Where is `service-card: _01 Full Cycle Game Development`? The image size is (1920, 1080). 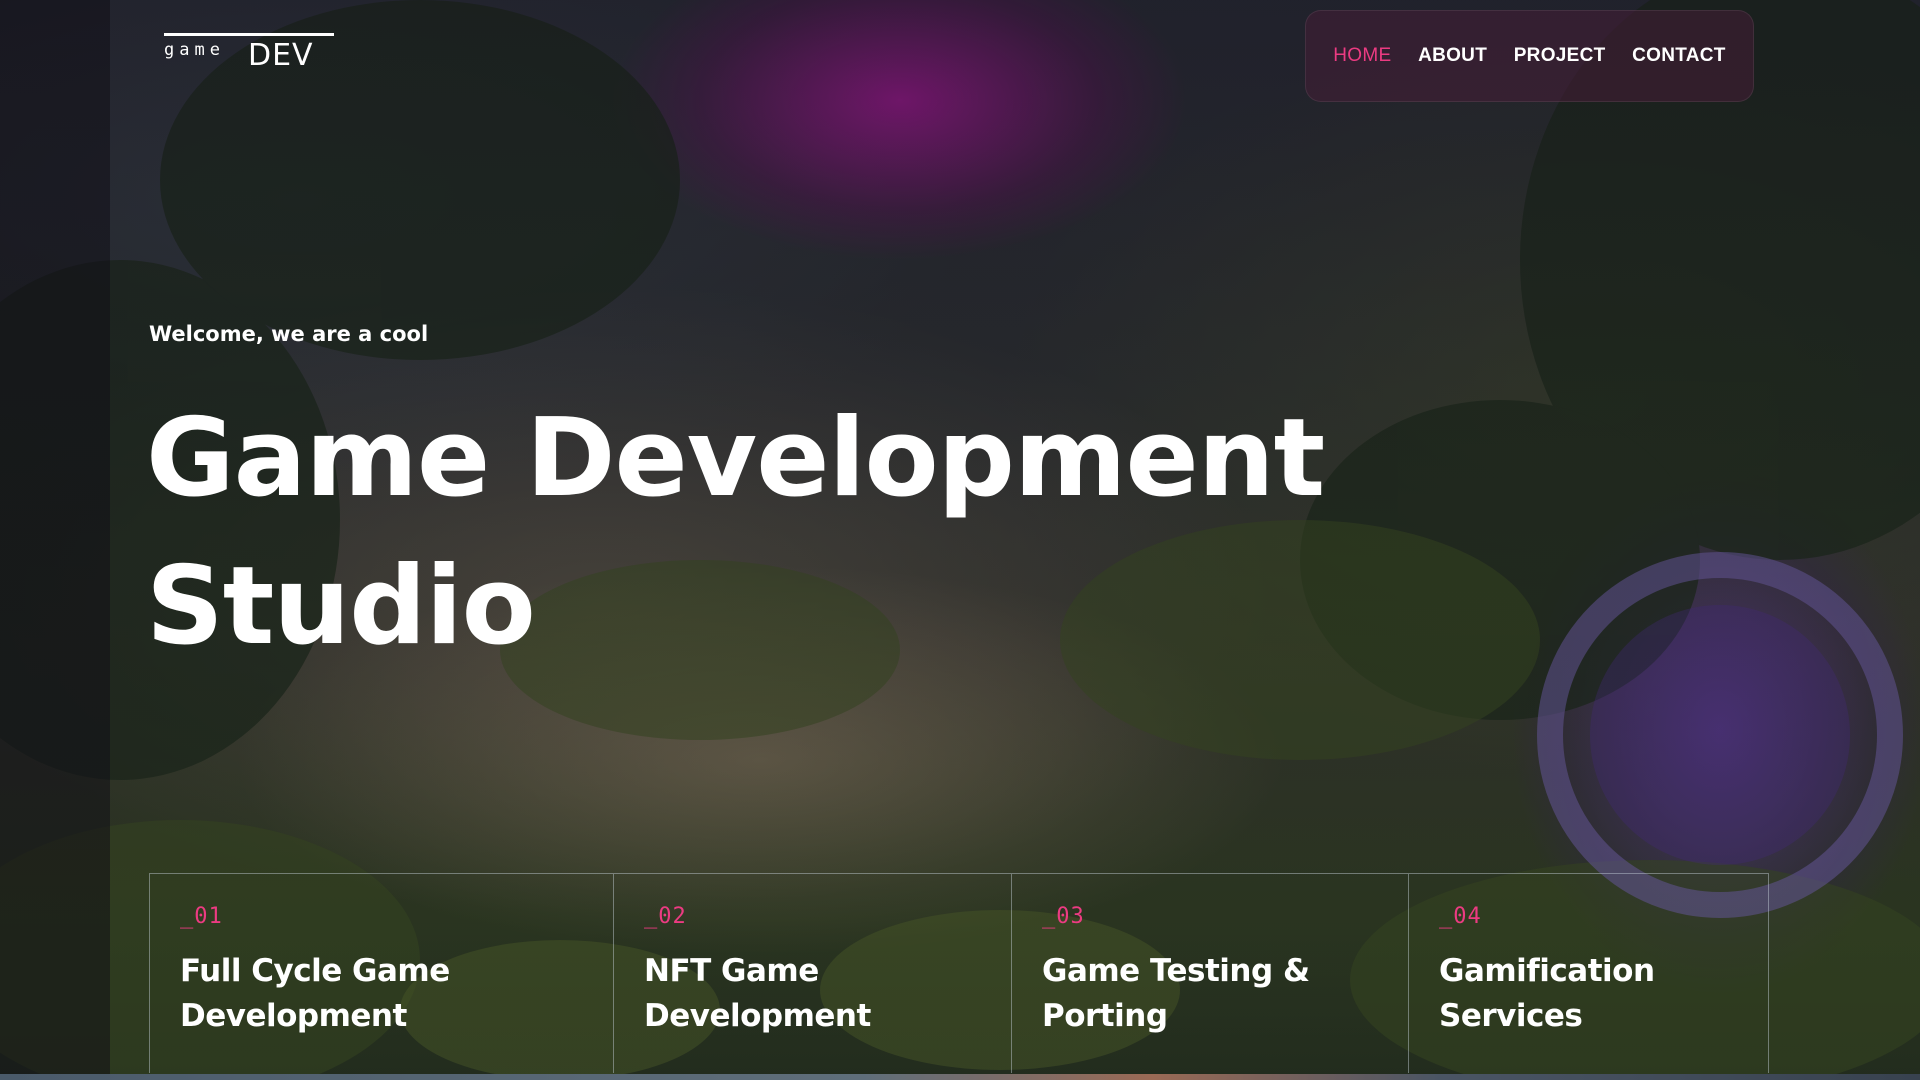
service-card: _01 Full Cycle Game Development is located at coordinates (382, 973).